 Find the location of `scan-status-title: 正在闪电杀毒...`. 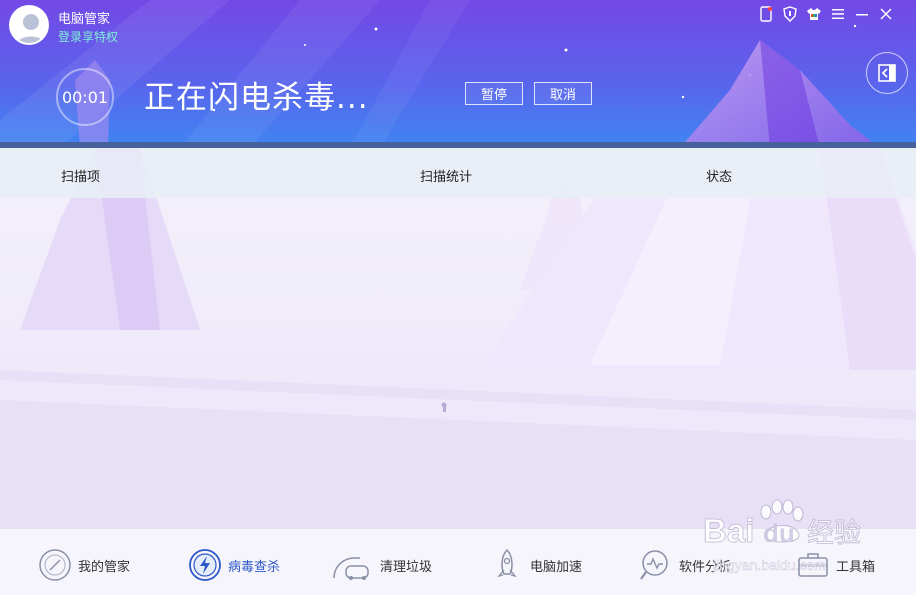

scan-status-title: 正在闪电杀毒... is located at coordinates (256, 98).